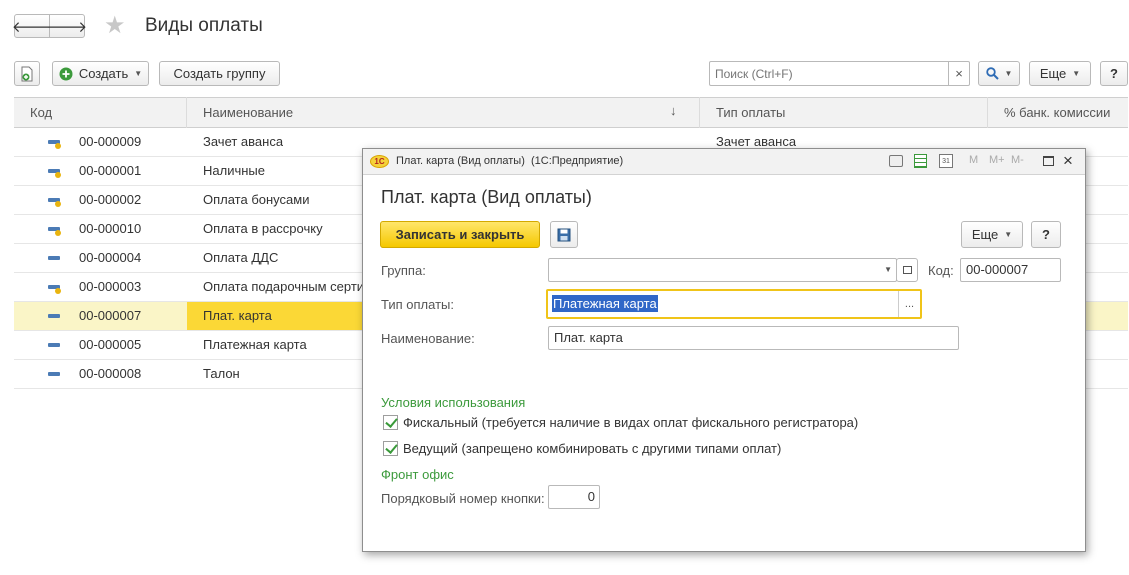 Image resolution: width=1129 pixels, height=575 pixels. I want to click on memory-minus-icon: M-, so click(1017, 160).